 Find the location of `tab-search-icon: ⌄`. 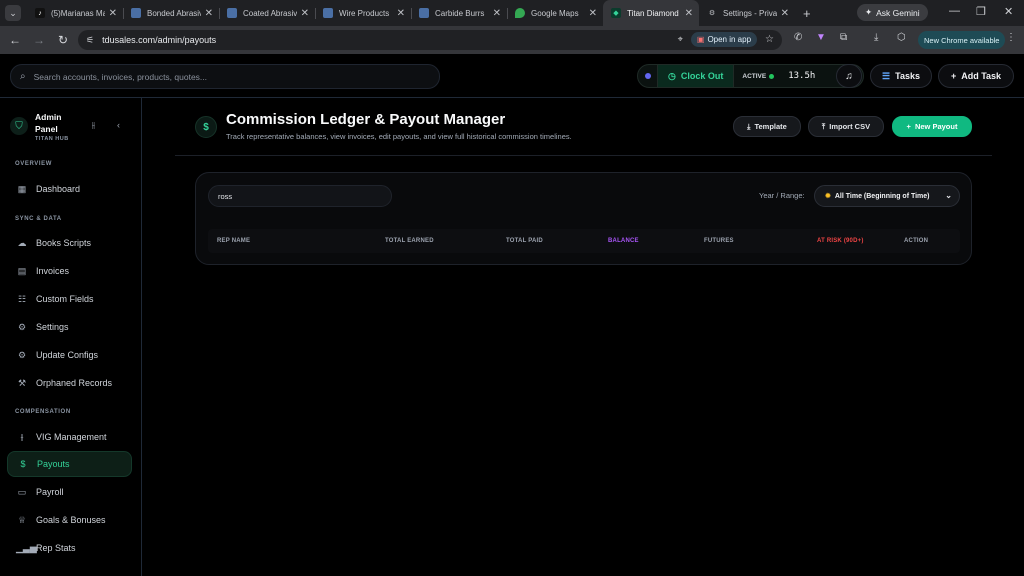

tab-search-icon: ⌄ is located at coordinates (13, 13).